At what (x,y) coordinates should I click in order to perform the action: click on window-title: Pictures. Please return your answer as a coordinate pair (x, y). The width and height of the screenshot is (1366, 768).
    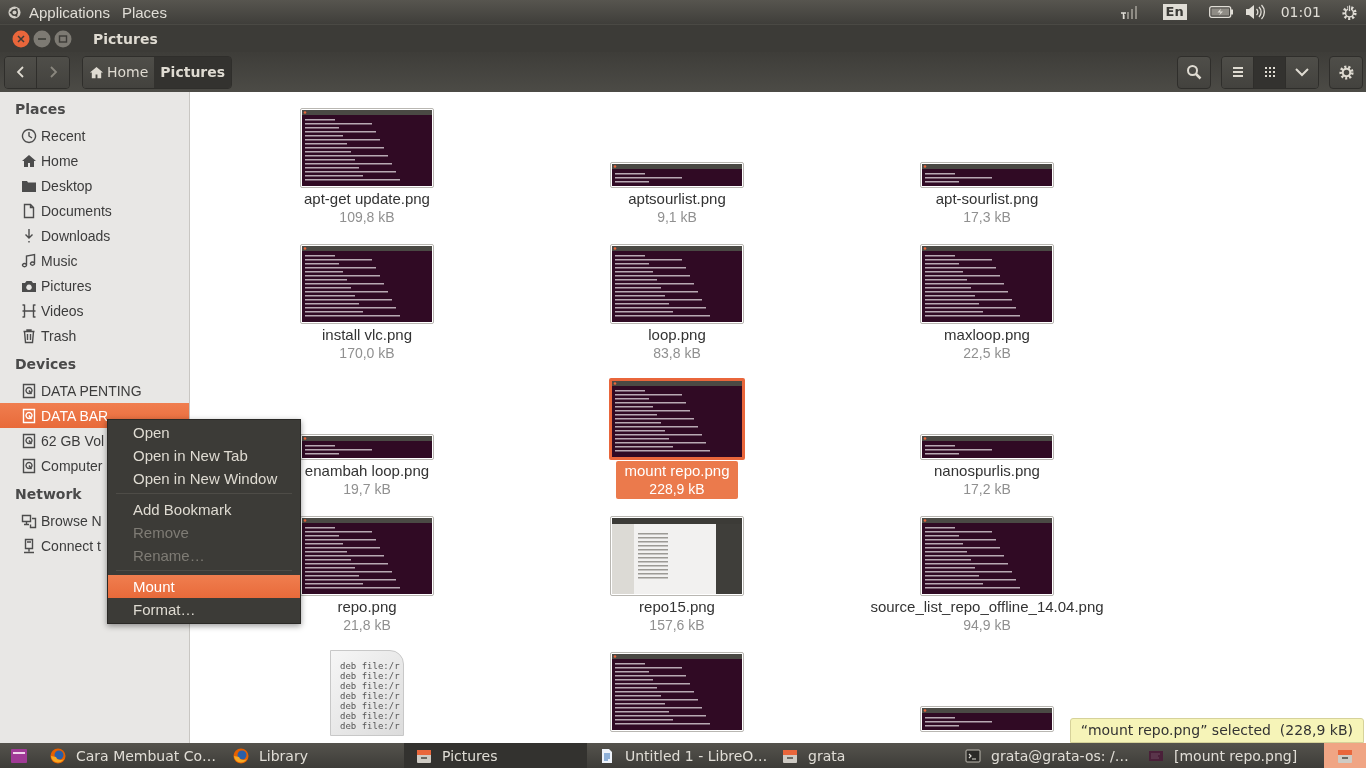
    Looking at the image, I should click on (125, 38).